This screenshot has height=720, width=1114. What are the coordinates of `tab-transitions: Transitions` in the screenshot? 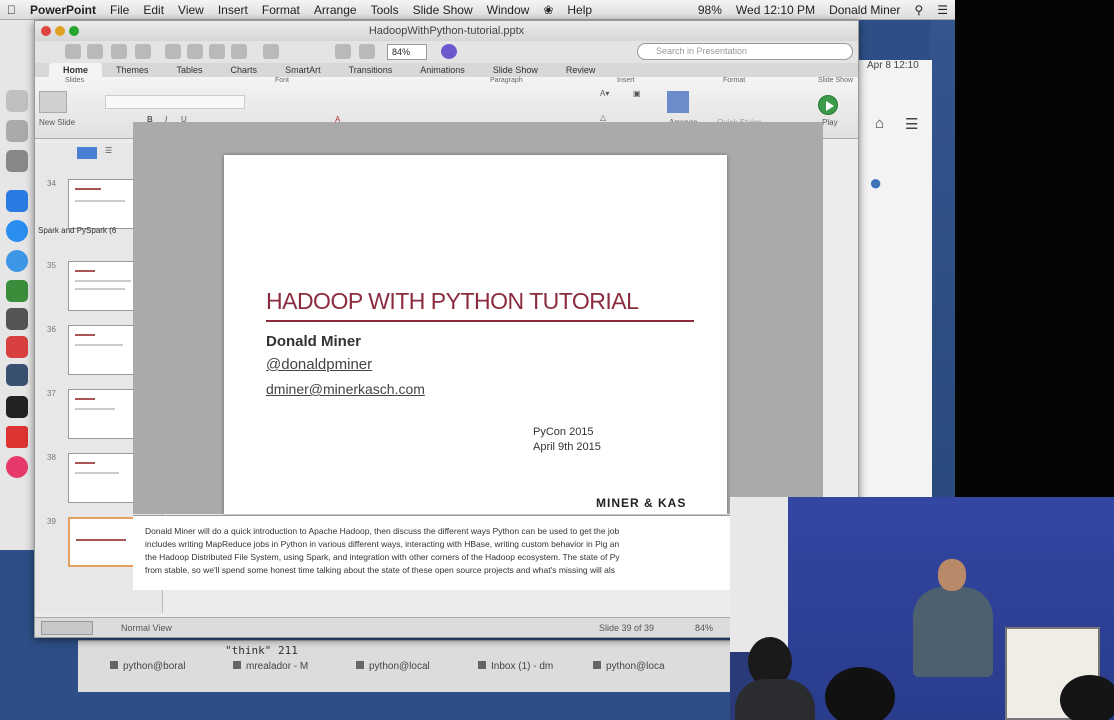 It's located at (371, 70).